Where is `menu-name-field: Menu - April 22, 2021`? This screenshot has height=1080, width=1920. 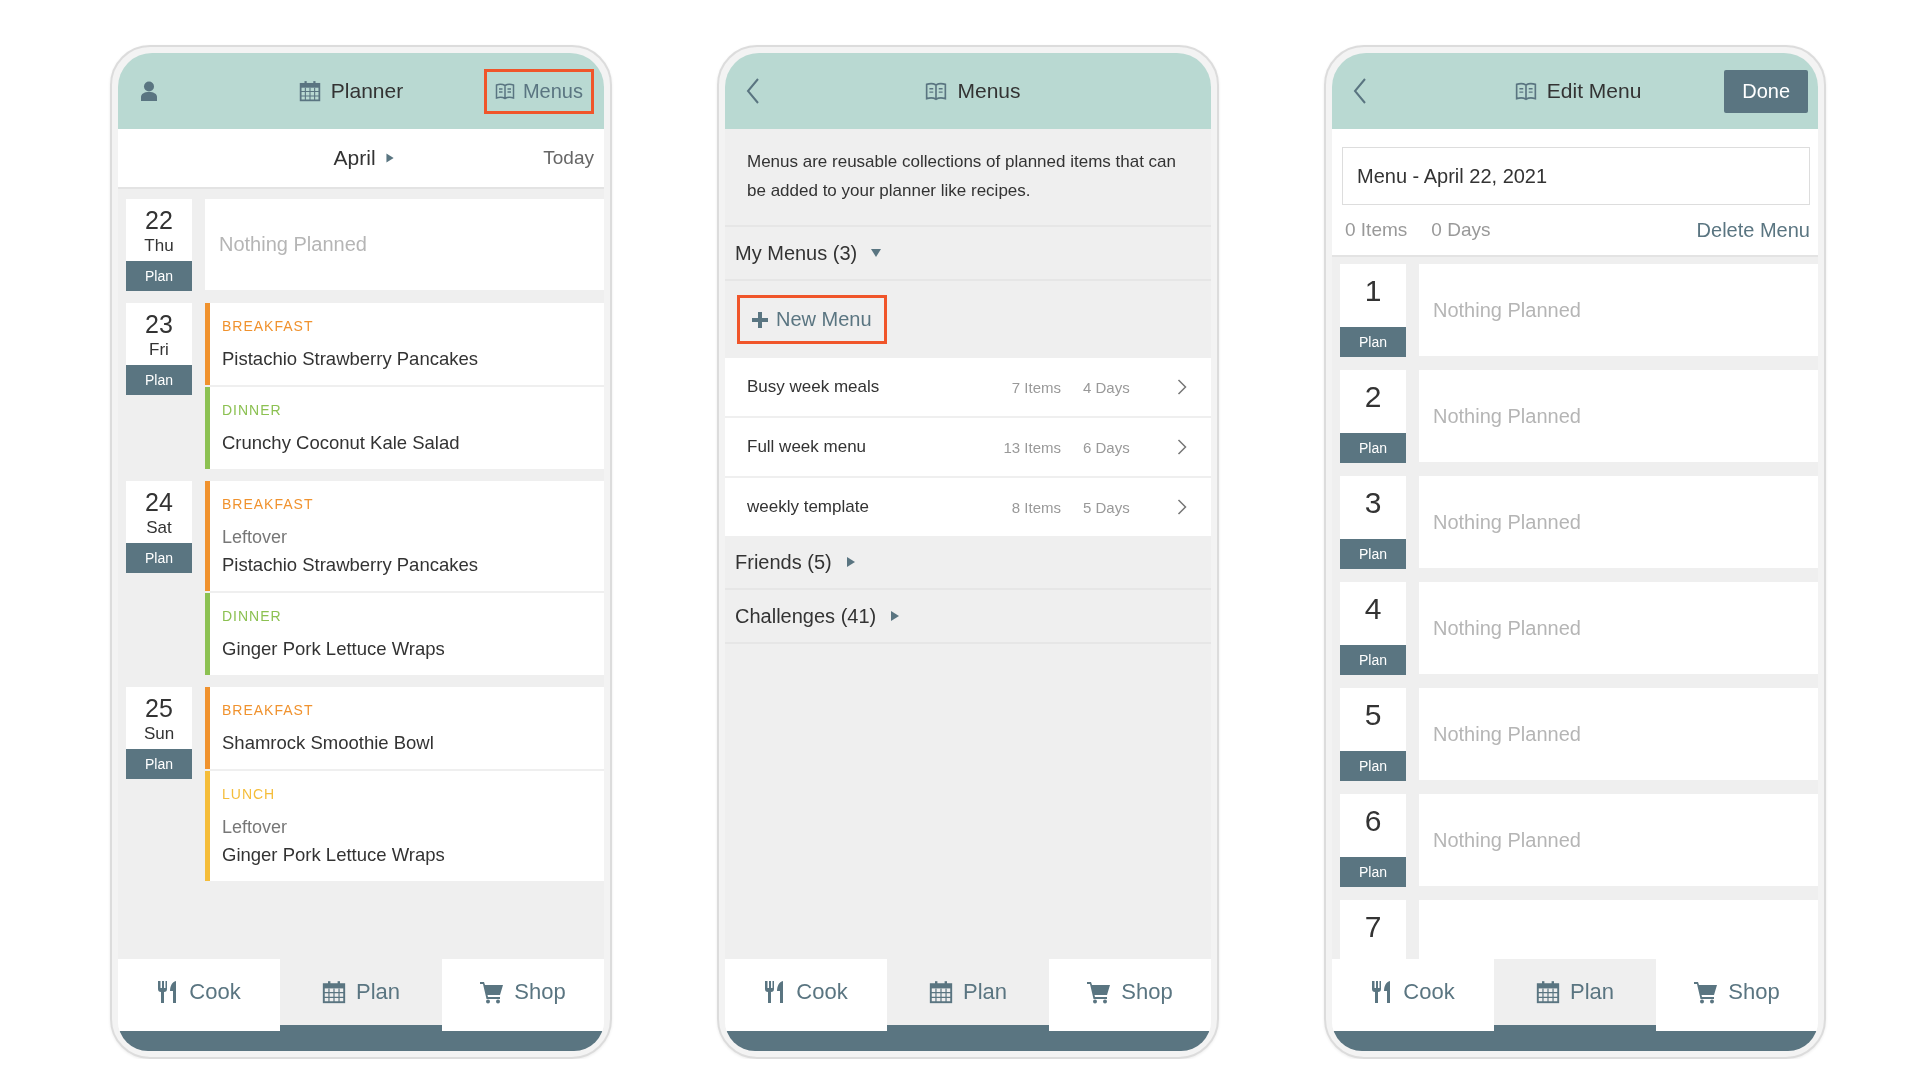 menu-name-field: Menu - April 22, 2021 is located at coordinates (1576, 176).